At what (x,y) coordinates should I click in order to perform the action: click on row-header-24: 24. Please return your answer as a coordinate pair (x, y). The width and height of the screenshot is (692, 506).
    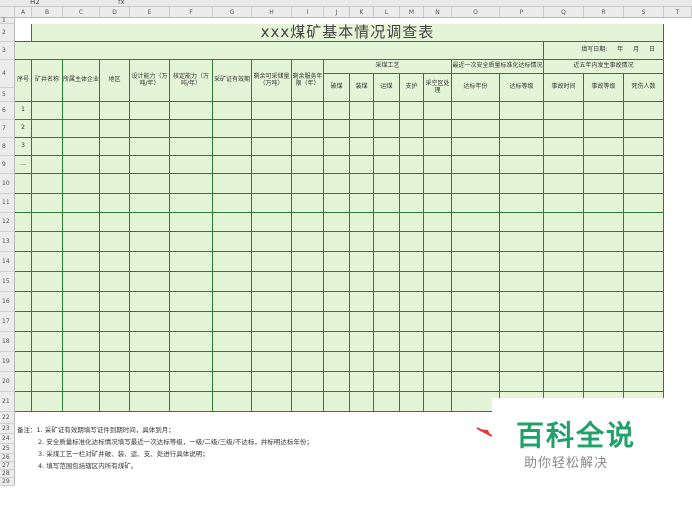
    Looking at the image, I should click on (7, 439).